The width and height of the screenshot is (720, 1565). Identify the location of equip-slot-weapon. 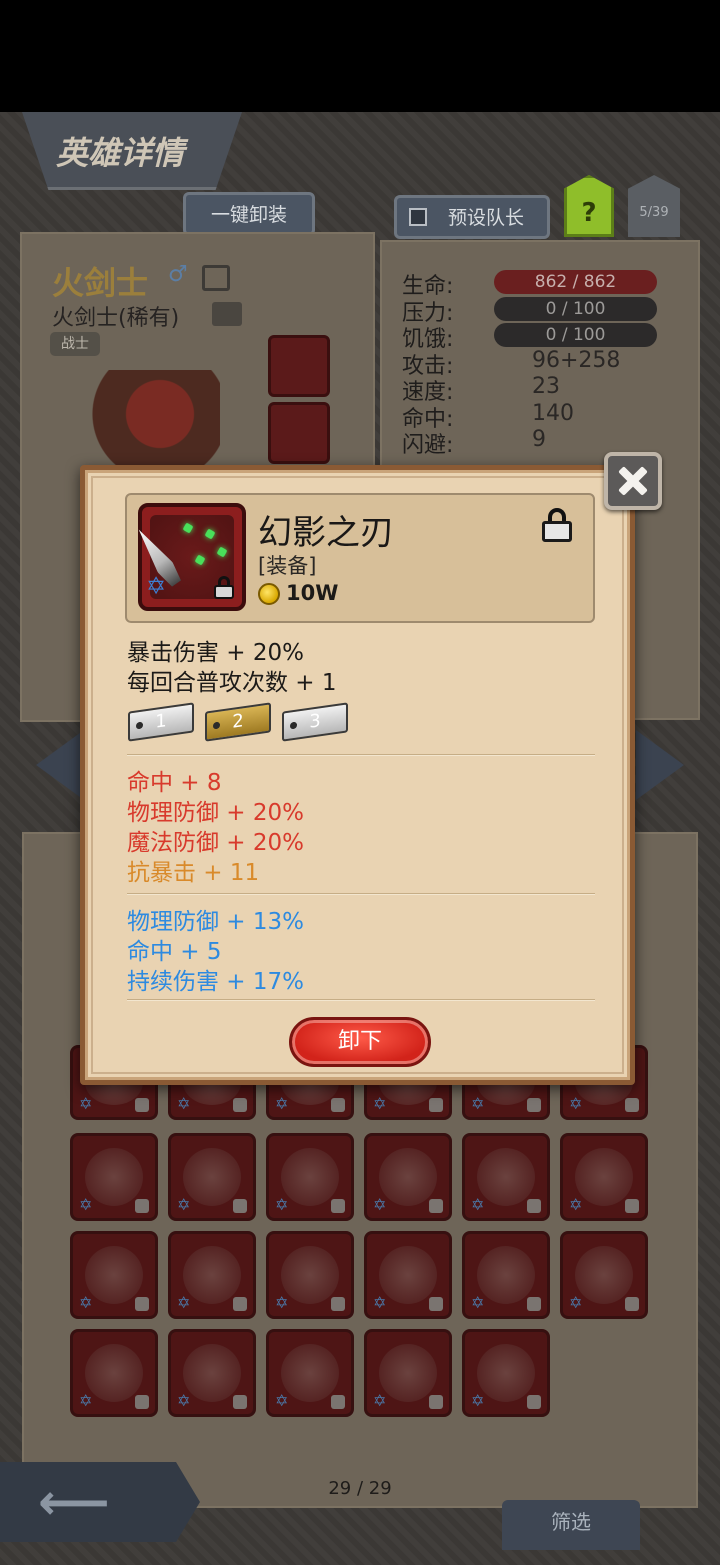
(299, 366).